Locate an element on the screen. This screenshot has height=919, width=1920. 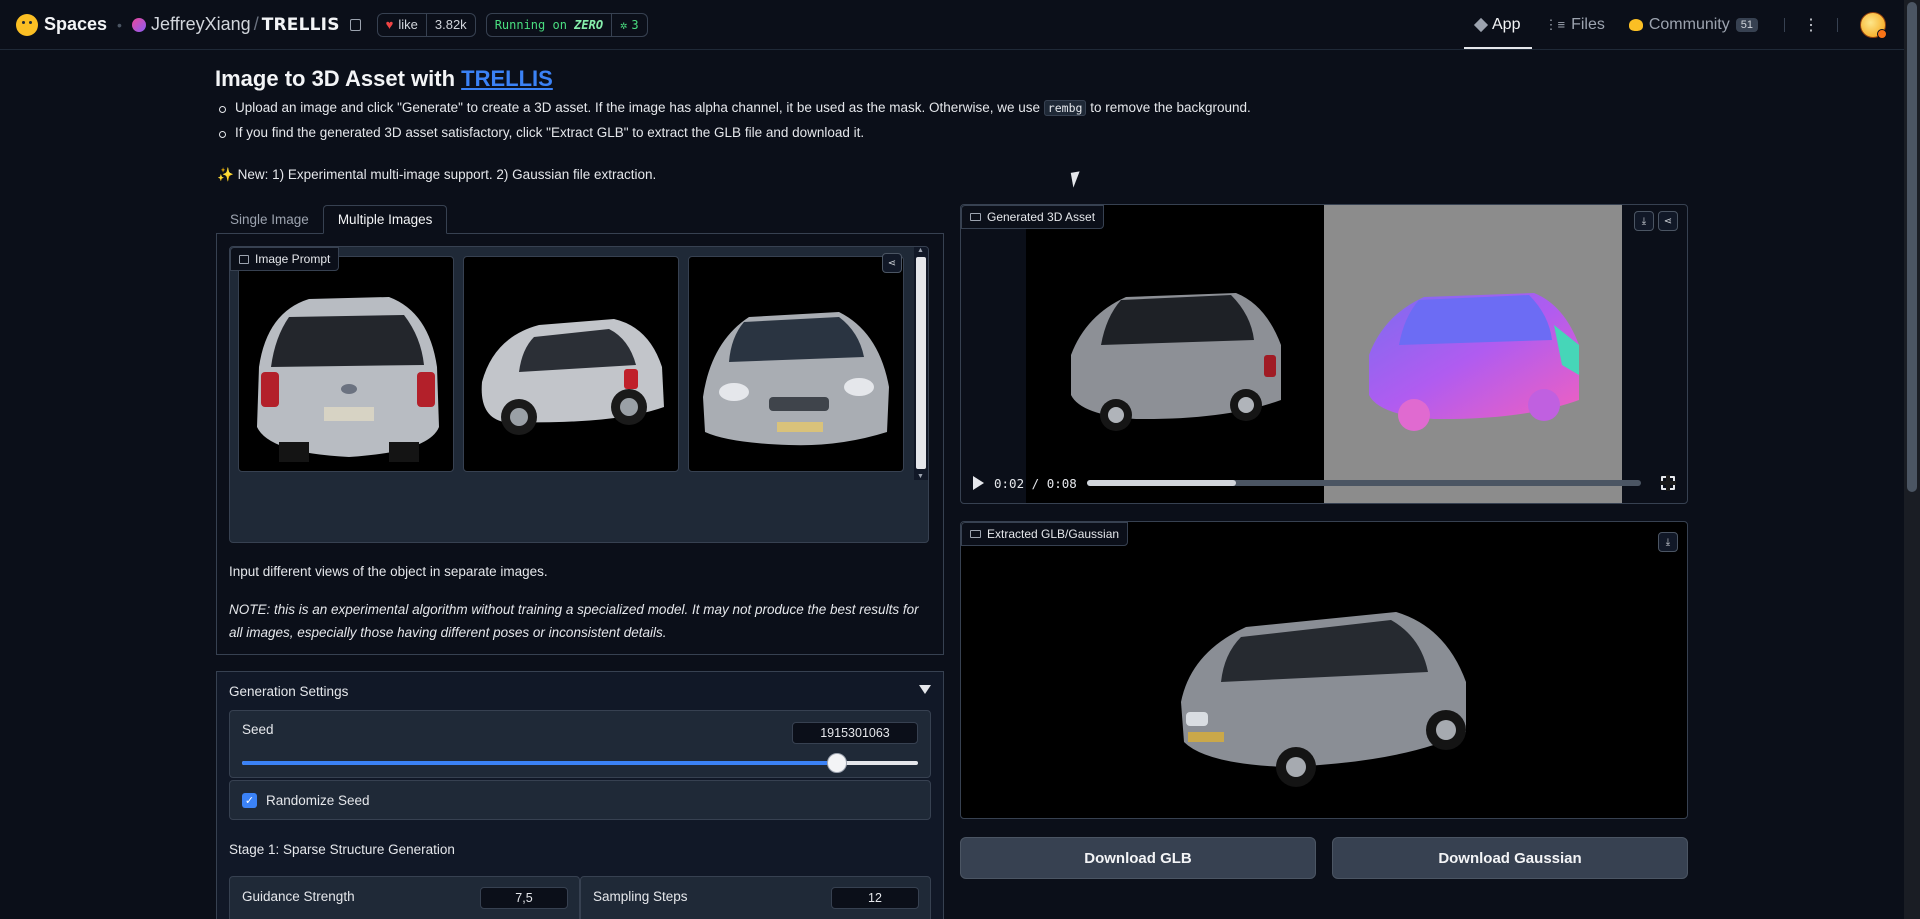
tab-single-image: Single Image is located at coordinates (269, 219).